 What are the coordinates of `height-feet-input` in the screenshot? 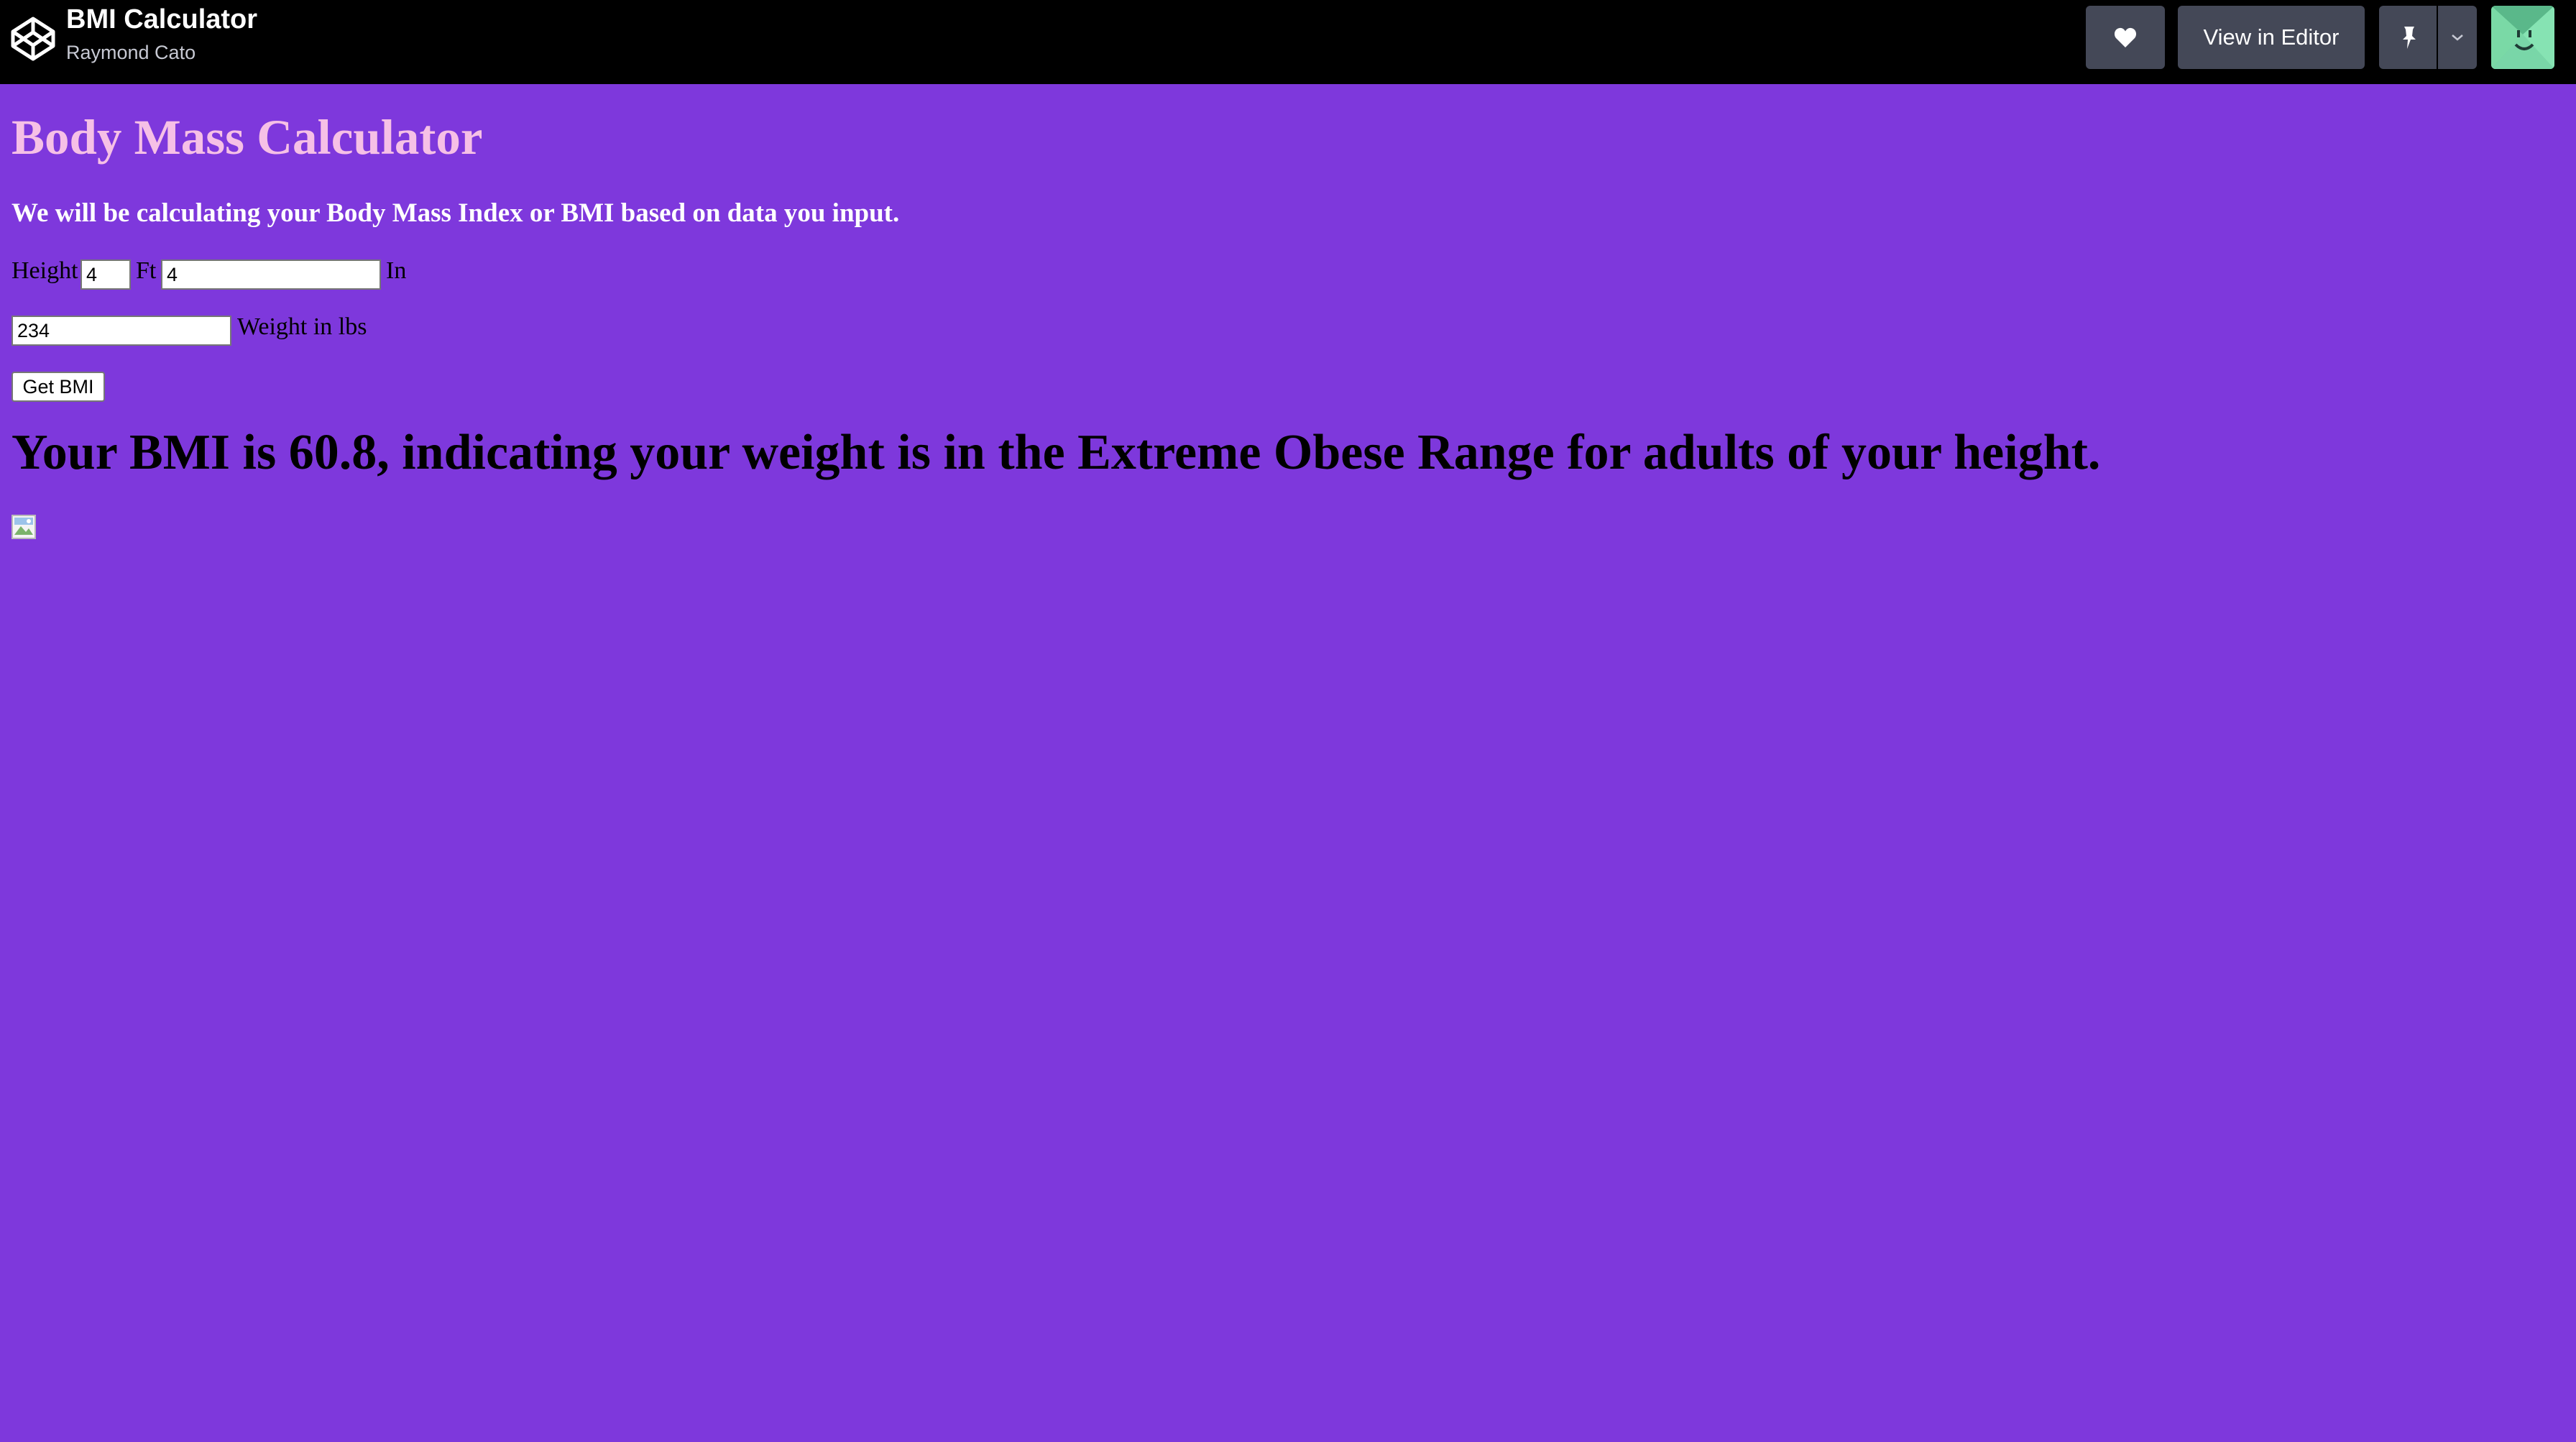 It's located at (105, 275).